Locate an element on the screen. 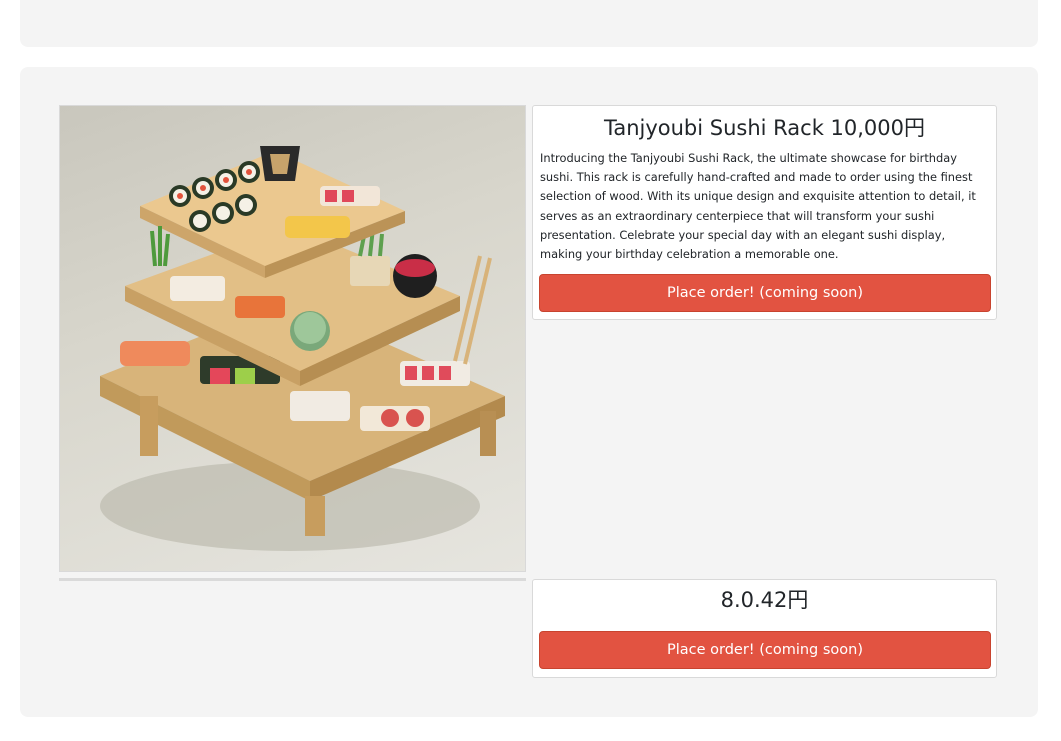  previous-product-card is located at coordinates (529, 23).